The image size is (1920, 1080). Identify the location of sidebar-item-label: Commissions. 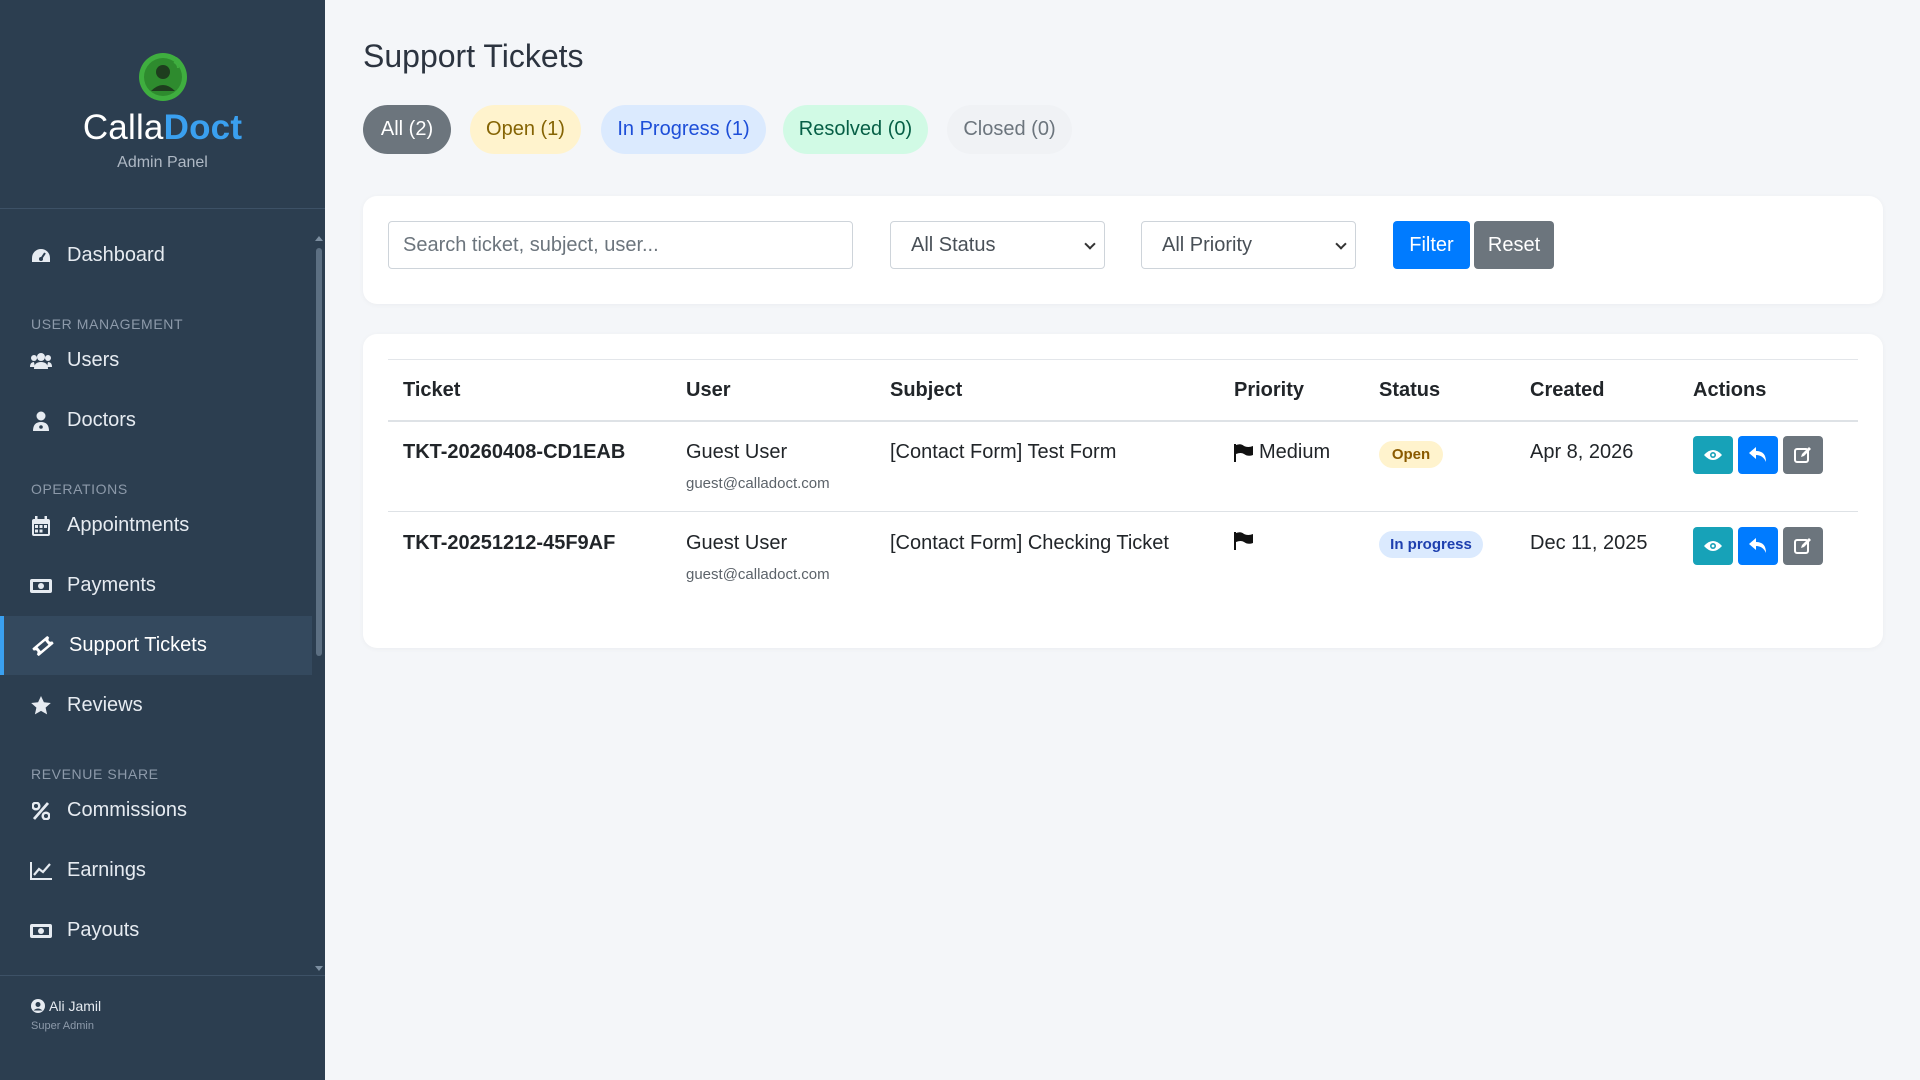
(127, 810).